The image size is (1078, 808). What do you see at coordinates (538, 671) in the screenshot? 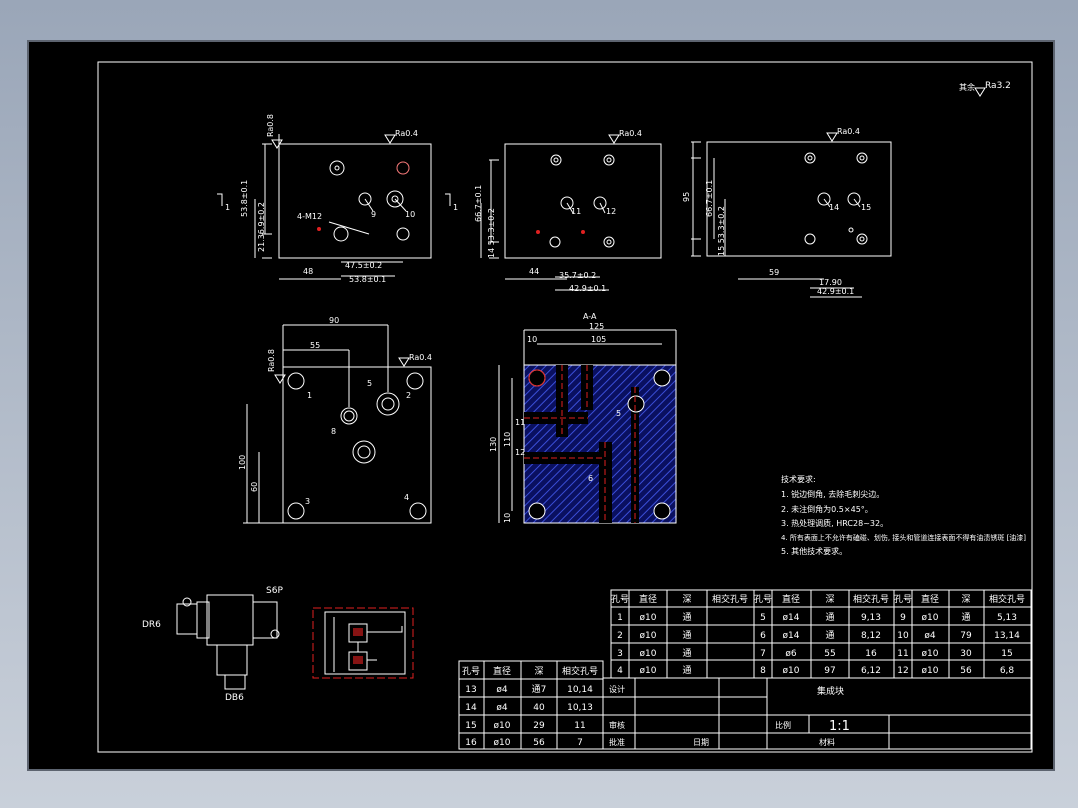
I see `hole-table2-header: 深` at bounding box center [538, 671].